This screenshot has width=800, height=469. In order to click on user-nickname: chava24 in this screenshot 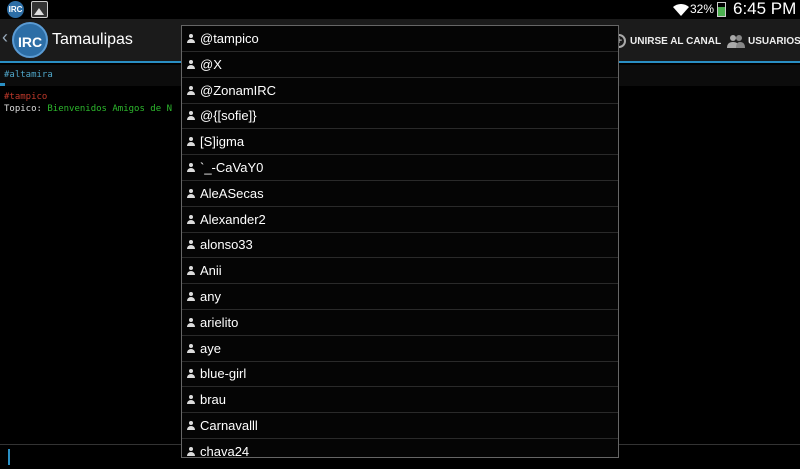, I will do `click(225, 450)`.